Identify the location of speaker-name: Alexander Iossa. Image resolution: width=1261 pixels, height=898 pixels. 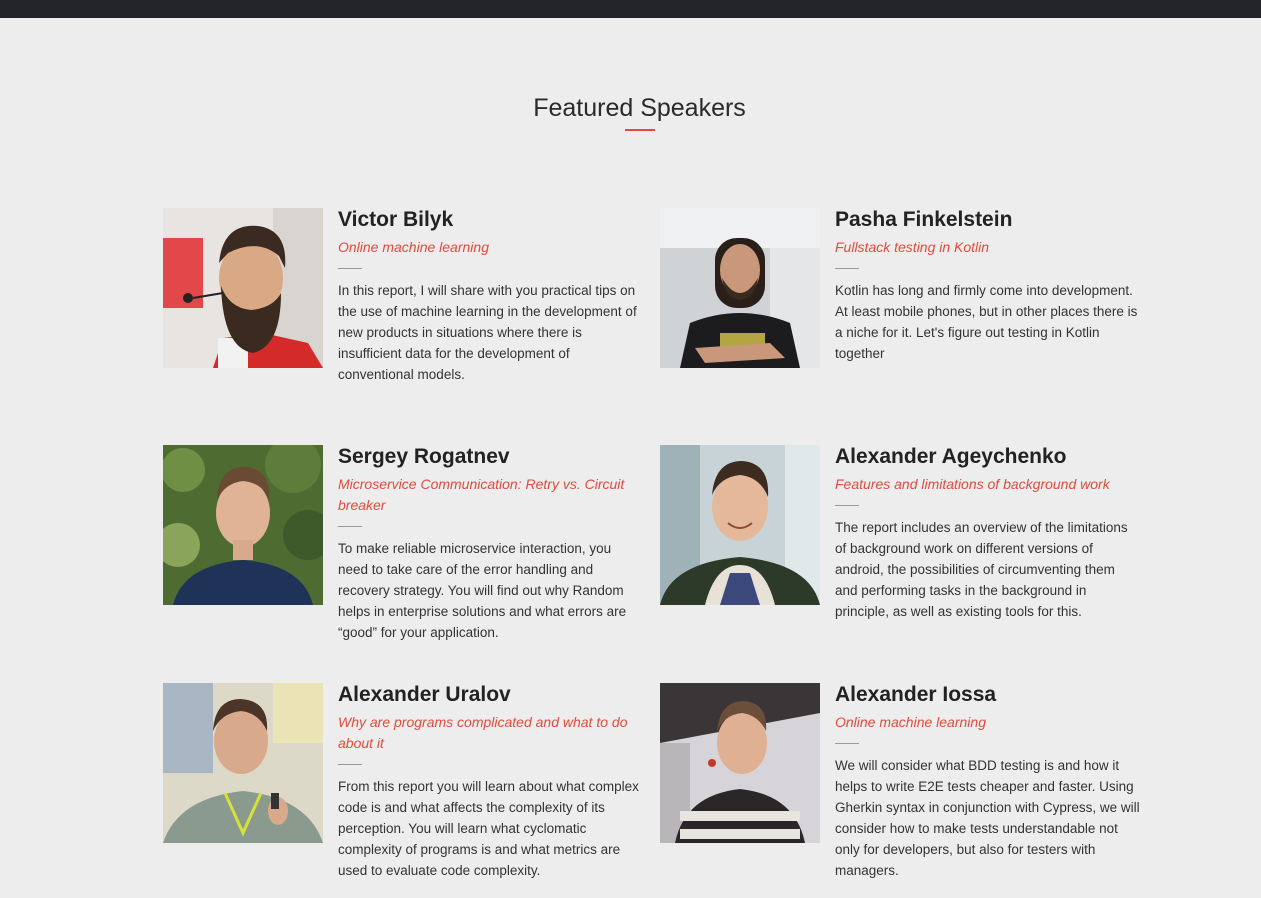
(987, 695).